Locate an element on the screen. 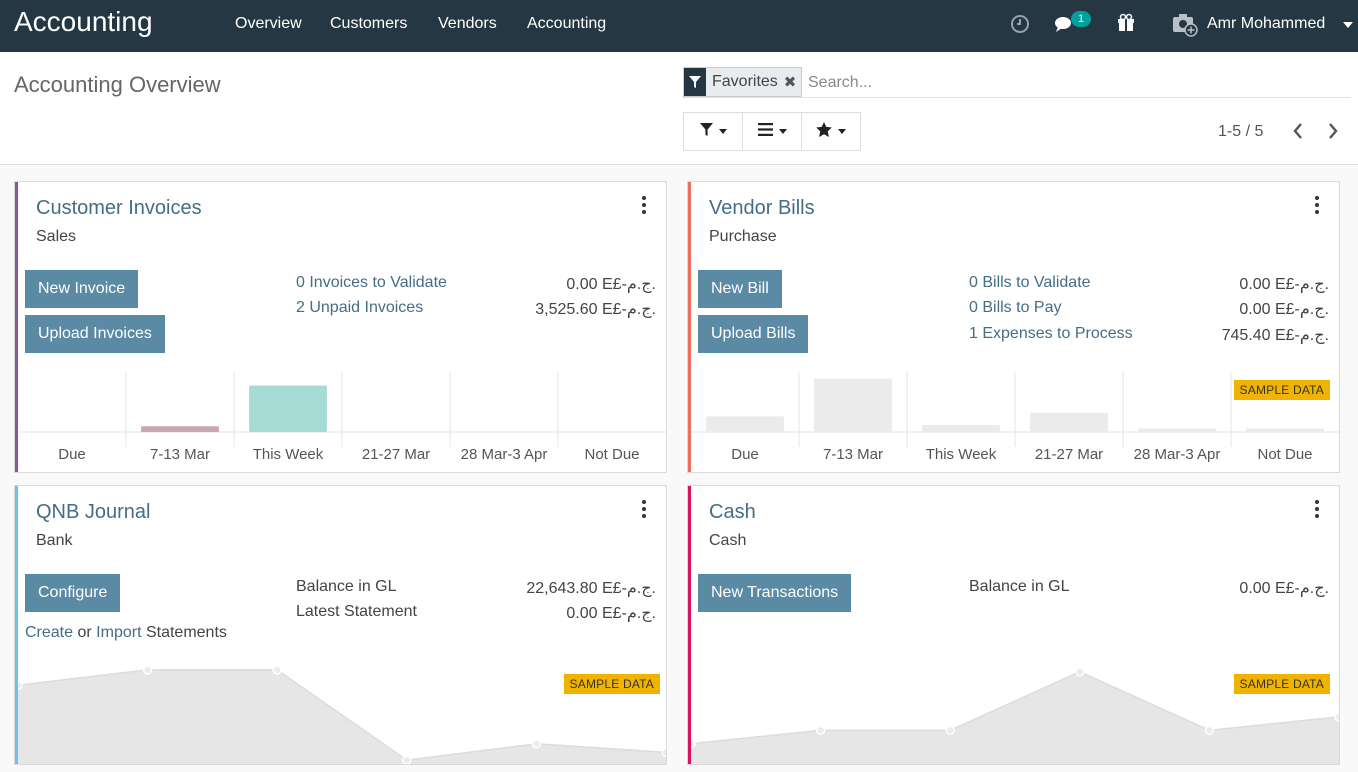  expenses-to-process-link: 1 Expenses to Process is located at coordinates (1051, 334).